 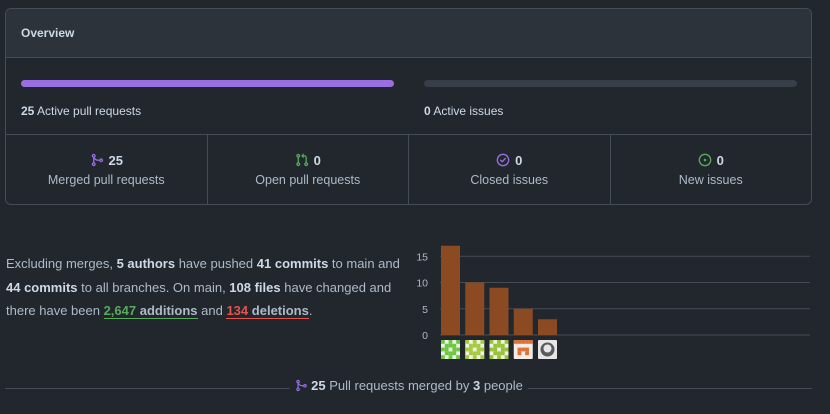 I want to click on pr-progress-bar, so click(x=207, y=83).